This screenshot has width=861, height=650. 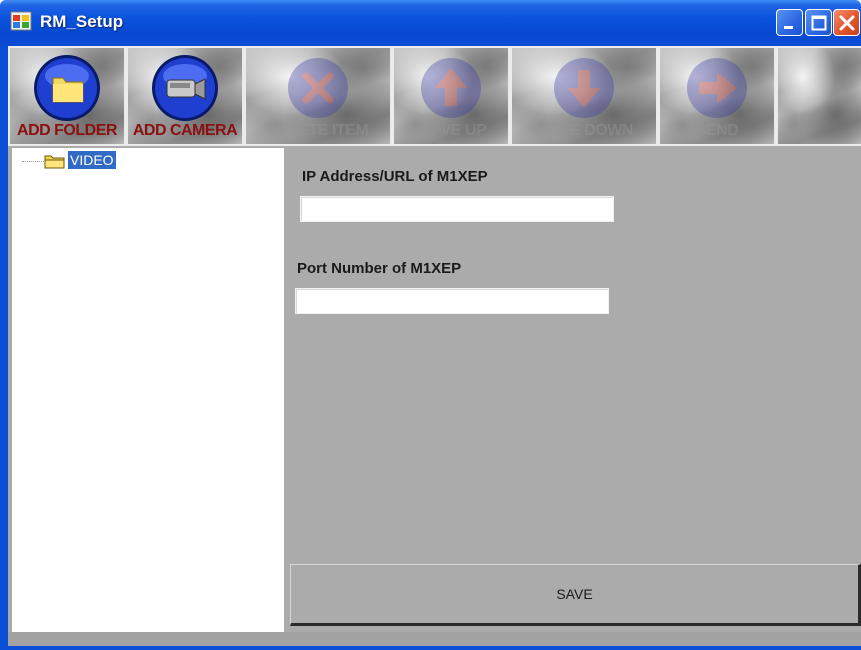 What do you see at coordinates (584, 88) in the screenshot?
I see `move-down-icon` at bounding box center [584, 88].